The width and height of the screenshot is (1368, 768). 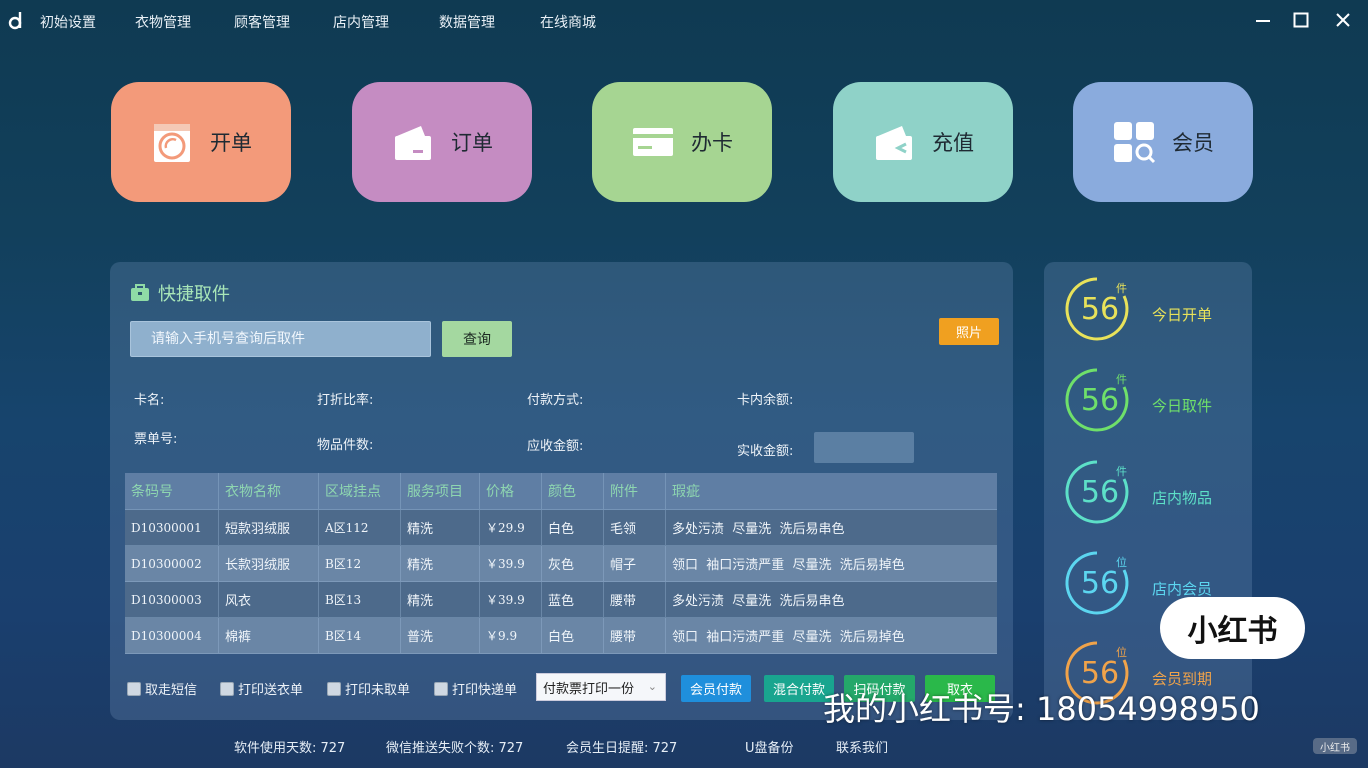 What do you see at coordinates (269, 599) in the screenshot?
I see `clothing-name-cell: 风衣` at bounding box center [269, 599].